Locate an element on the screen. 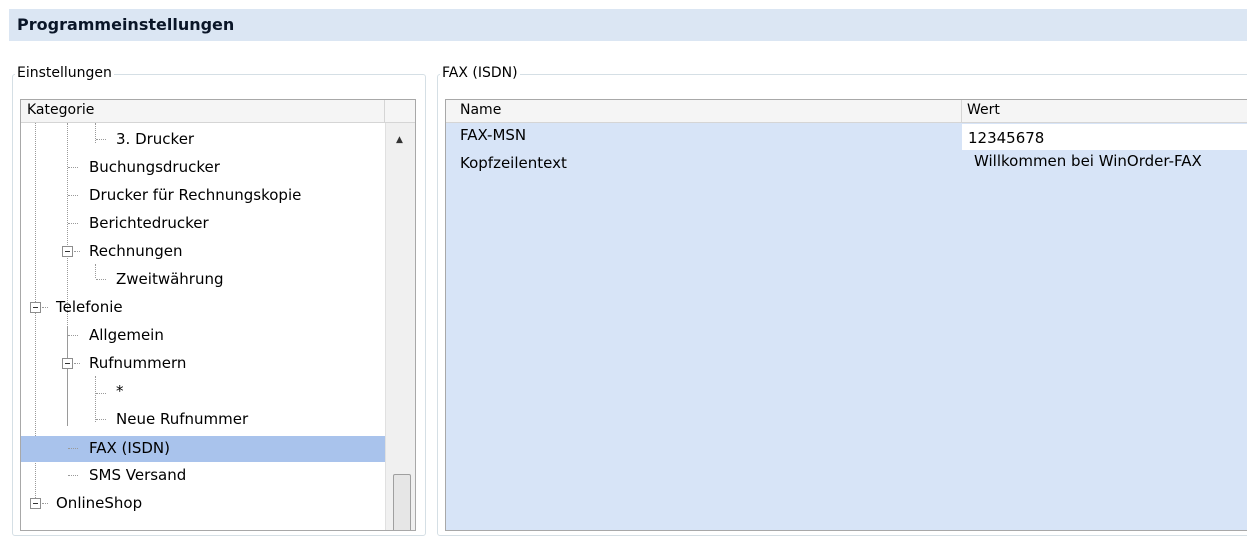 Image resolution: width=1247 pixels, height=536 pixels. tree-item-label: SMS Versand is located at coordinates (138, 475).